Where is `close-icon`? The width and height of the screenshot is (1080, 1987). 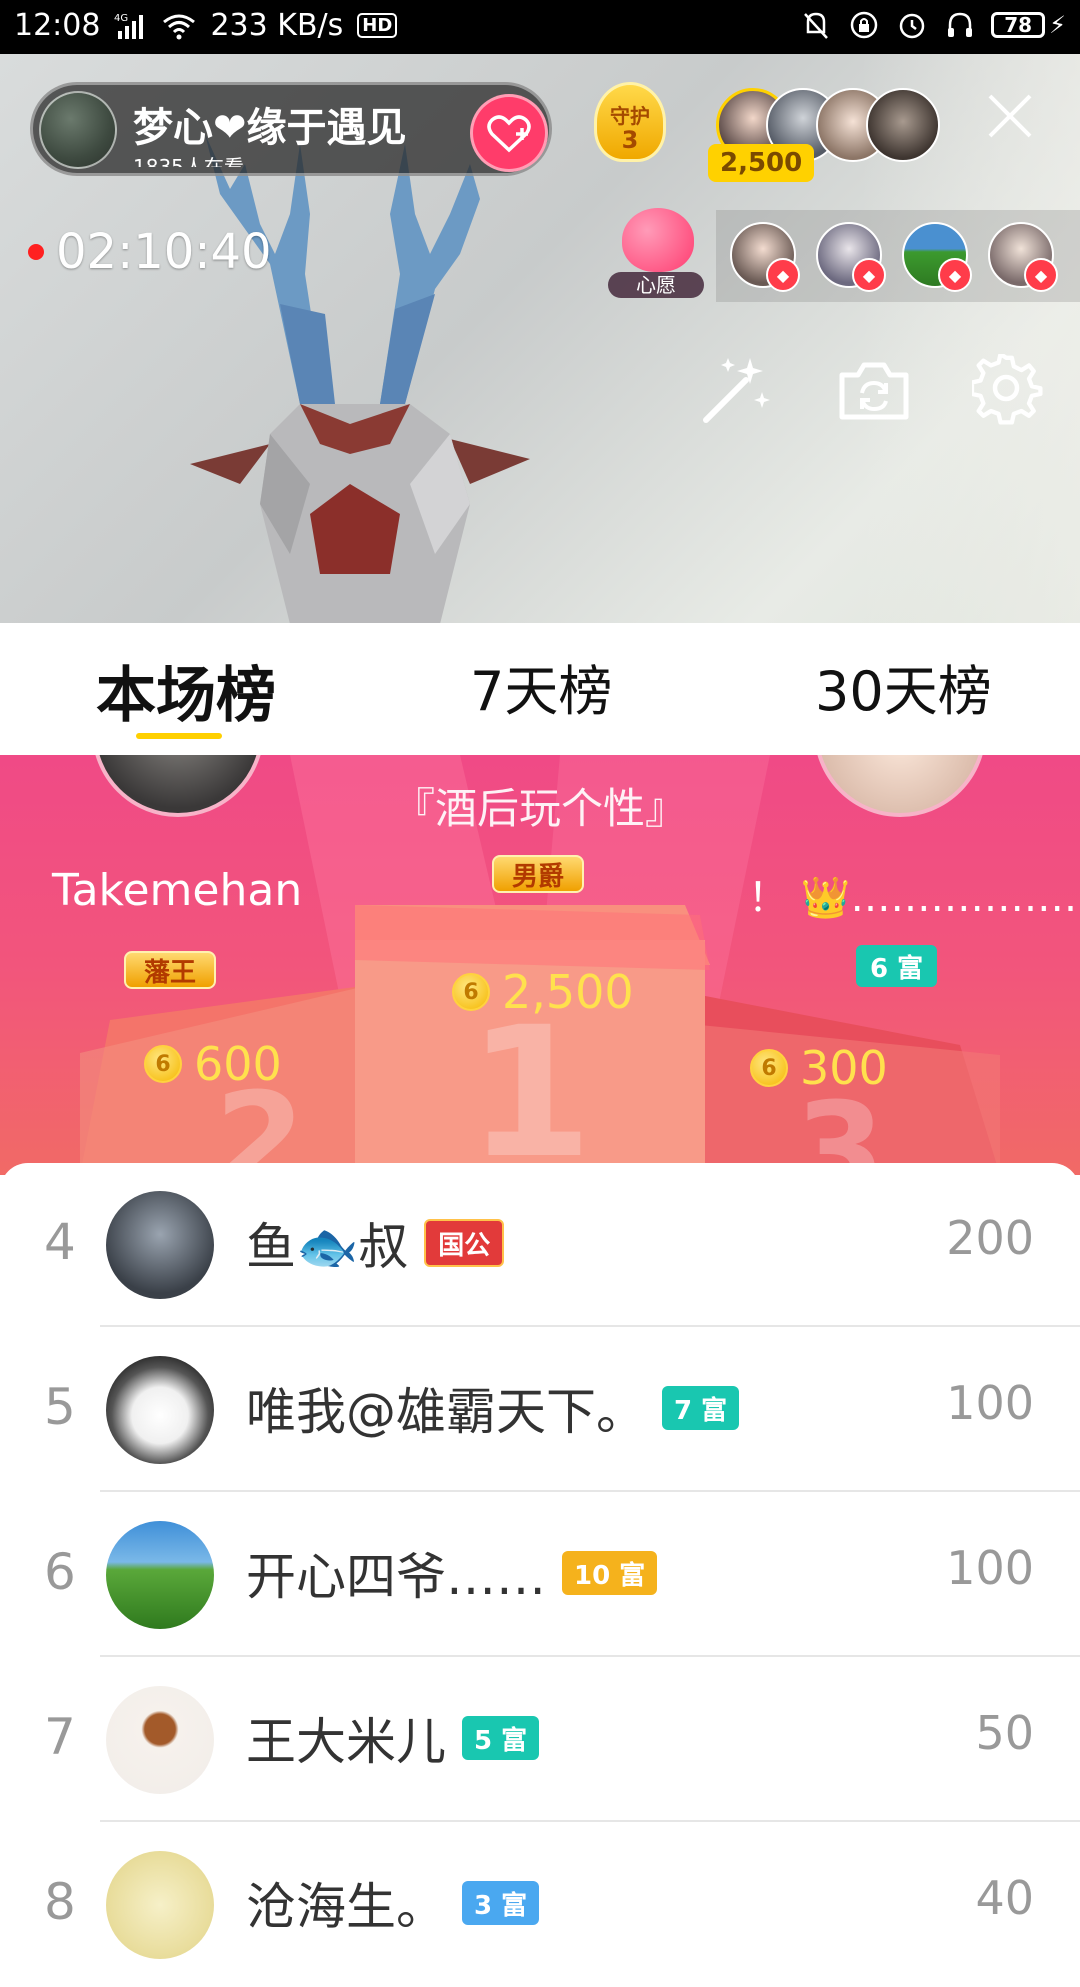 close-icon is located at coordinates (1010, 116).